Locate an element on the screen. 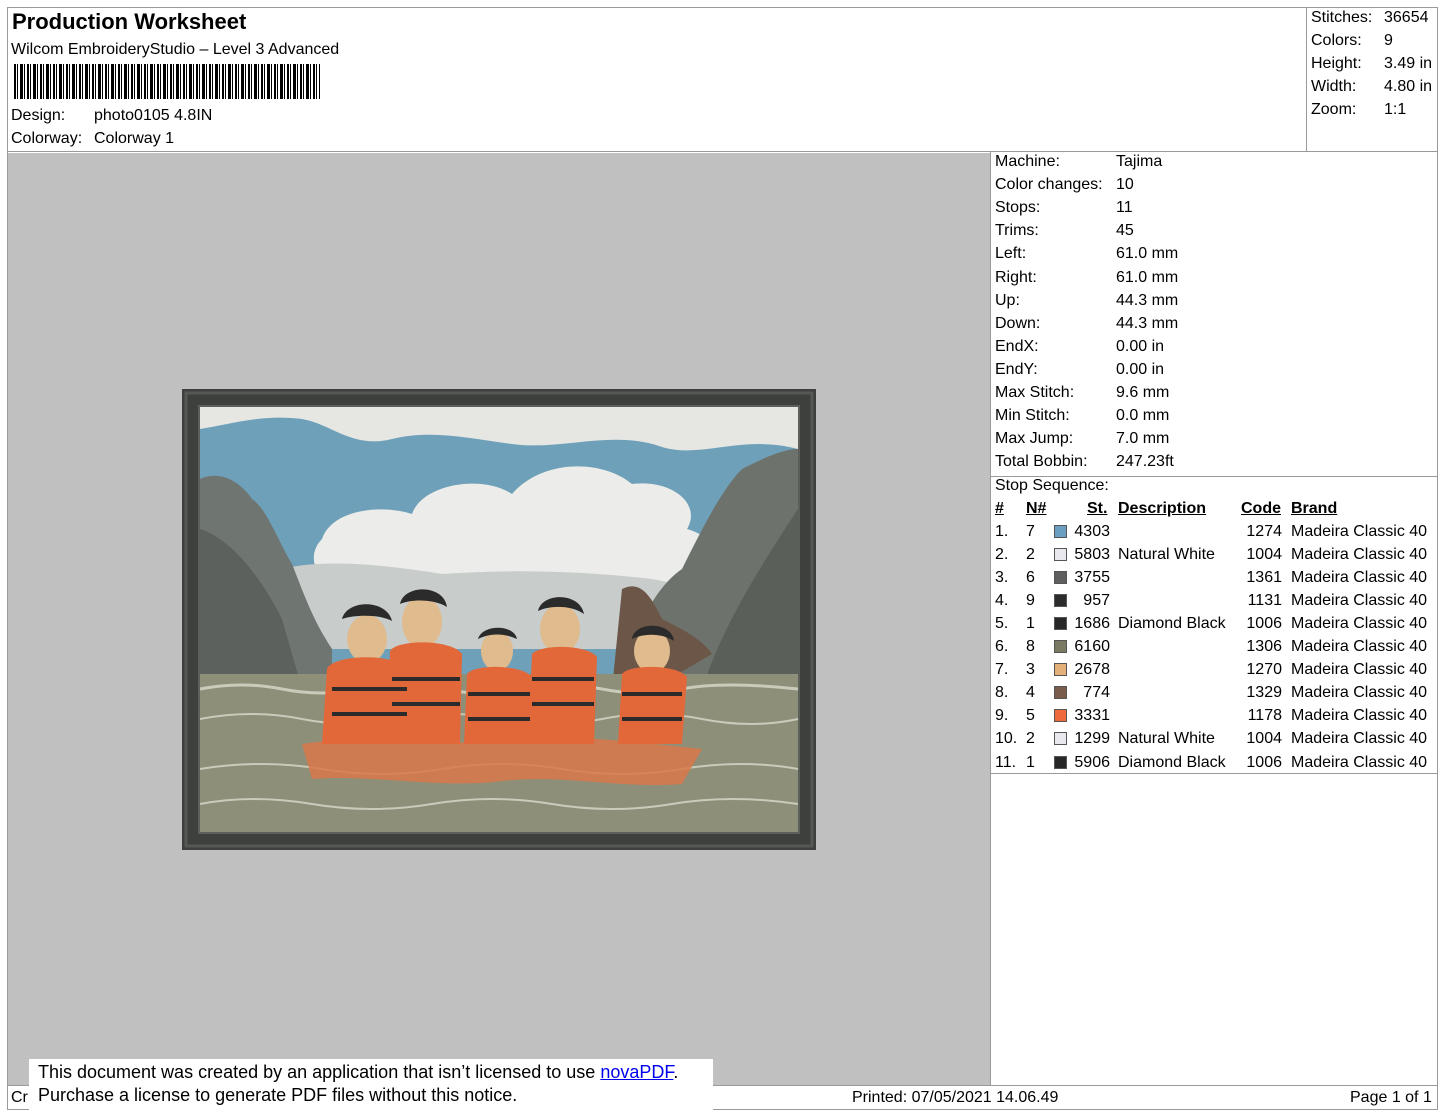 The height and width of the screenshot is (1117, 1445). sequence-row-number: 3. is located at coordinates (1002, 578).